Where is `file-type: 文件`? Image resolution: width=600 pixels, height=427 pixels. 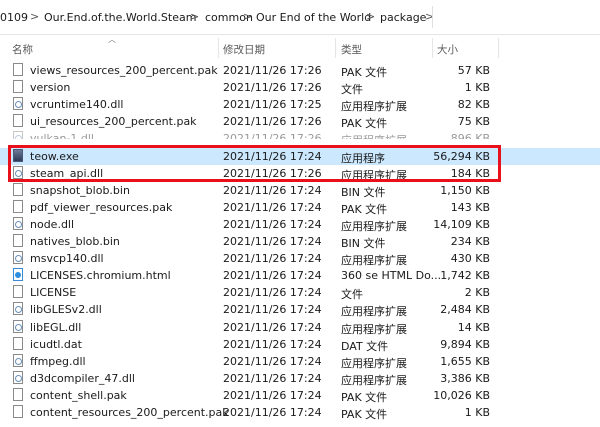
file-type: 文件 is located at coordinates (352, 90).